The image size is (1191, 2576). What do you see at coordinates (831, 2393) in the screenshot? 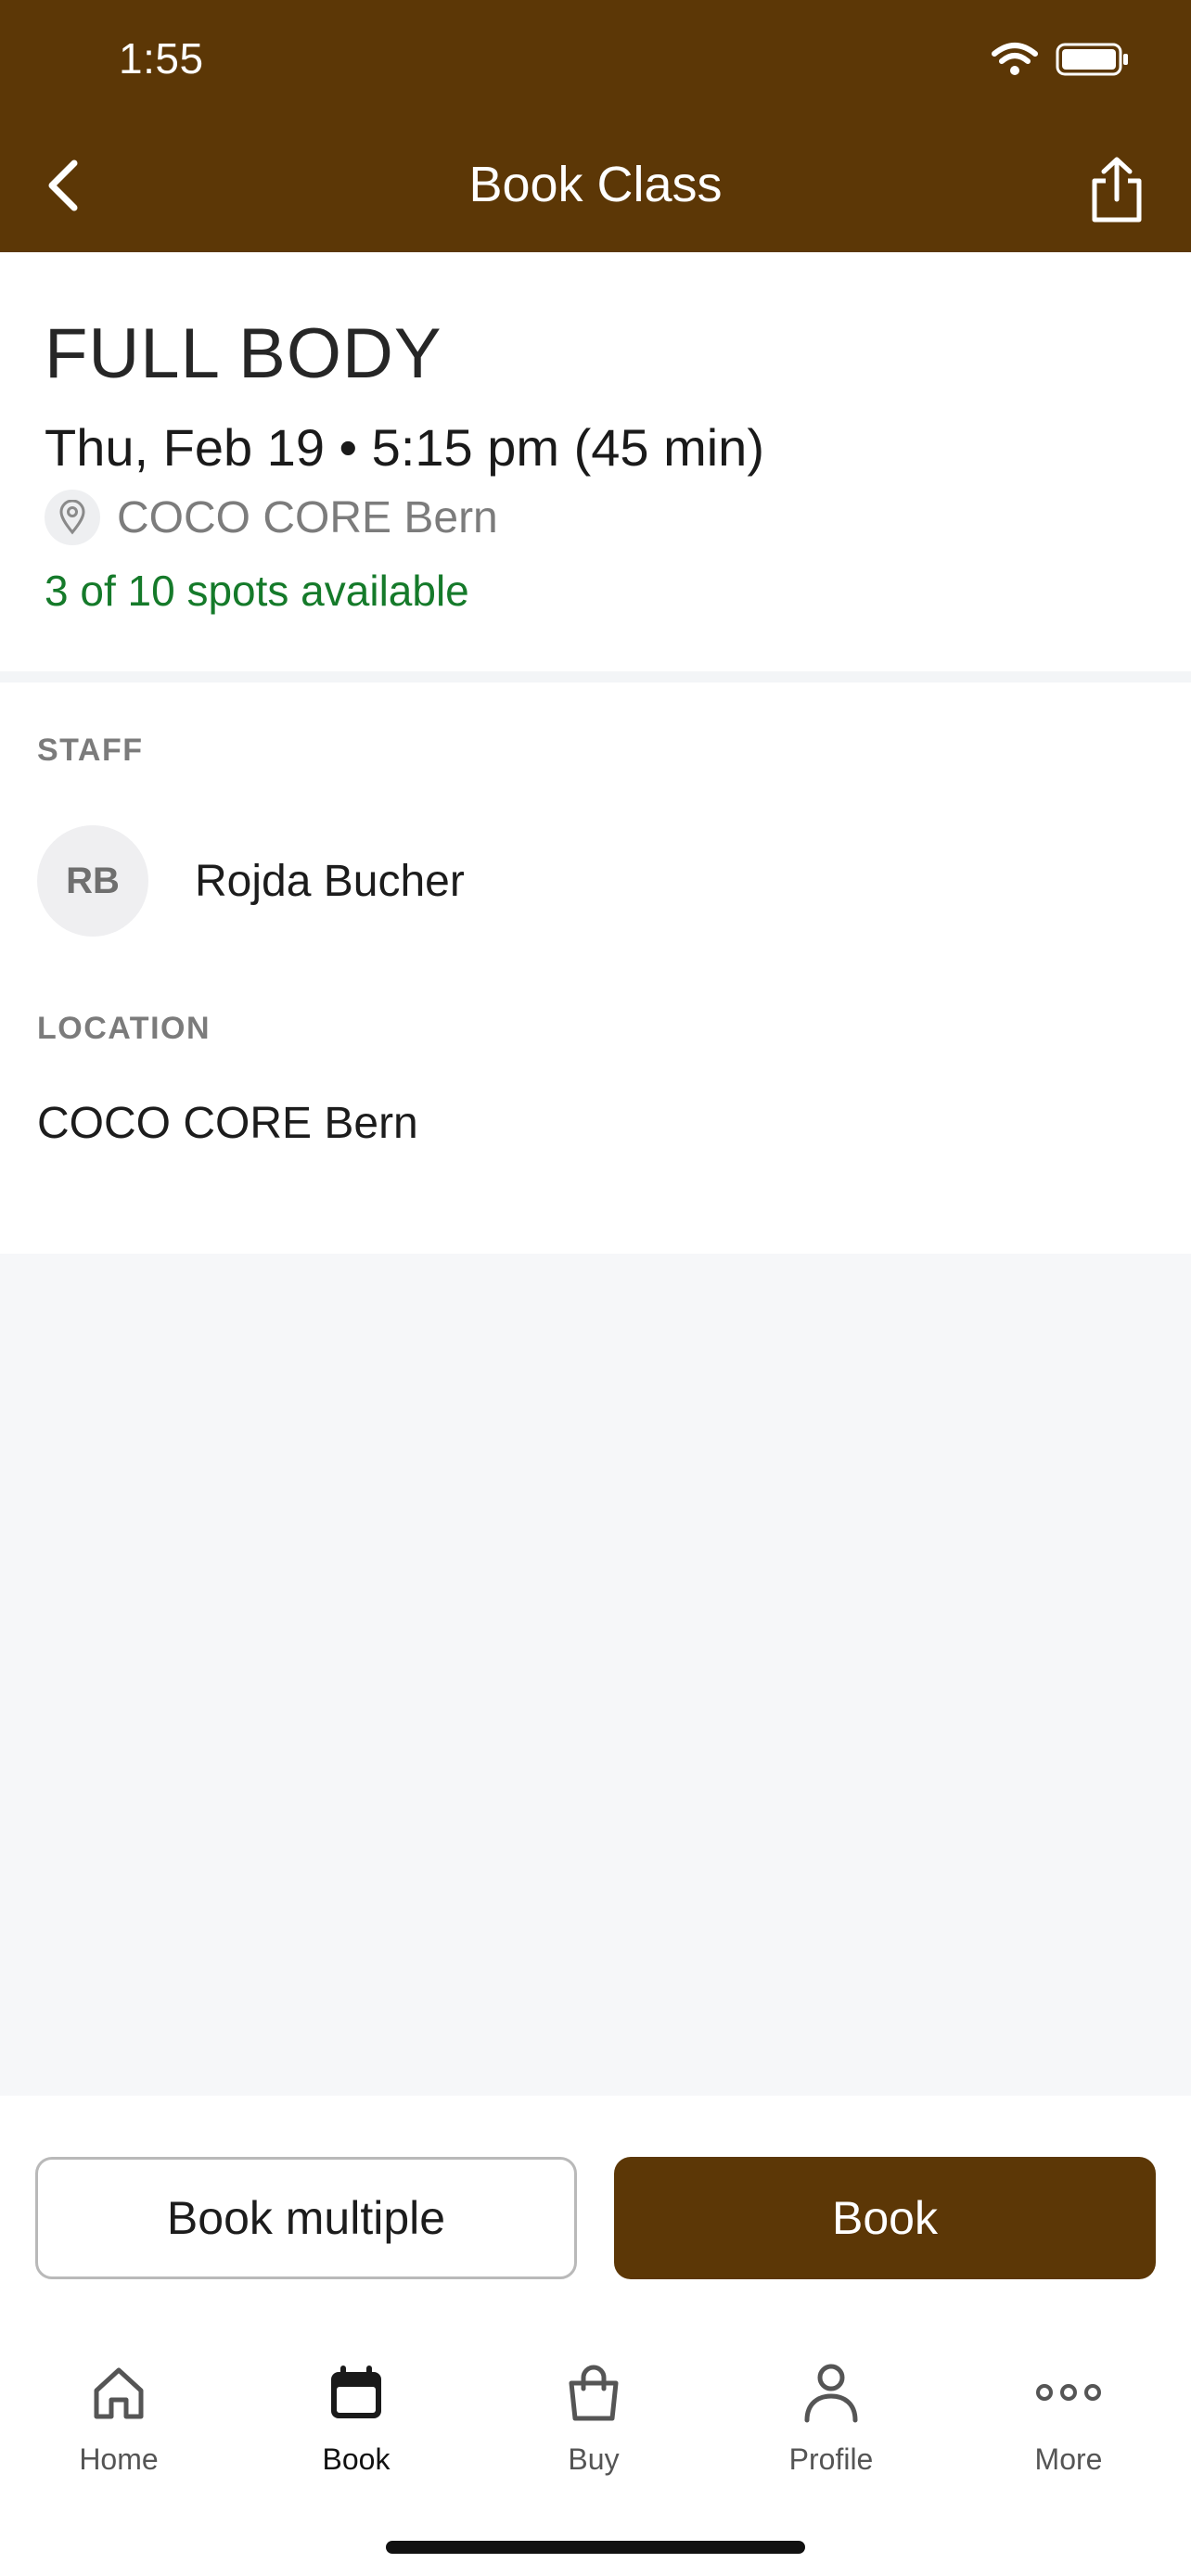
I see `person-icon` at bounding box center [831, 2393].